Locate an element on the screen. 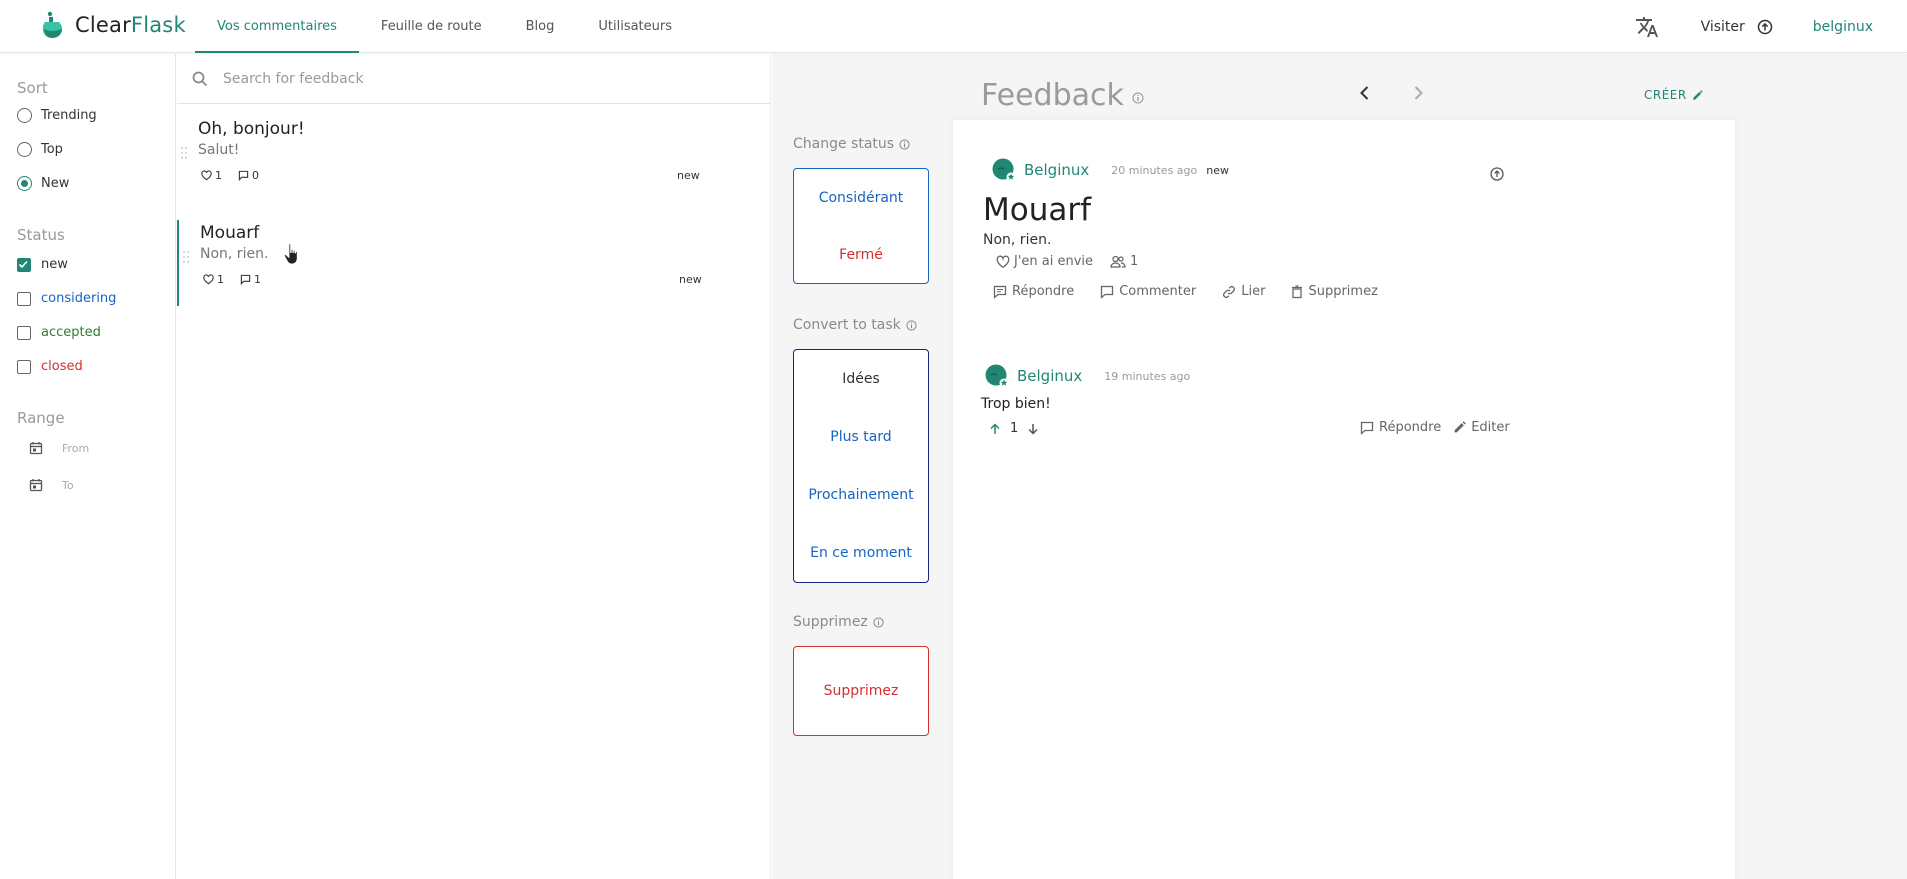 Image resolution: width=1907 pixels, height=879 pixels. sort-top: Top is located at coordinates (40, 149).